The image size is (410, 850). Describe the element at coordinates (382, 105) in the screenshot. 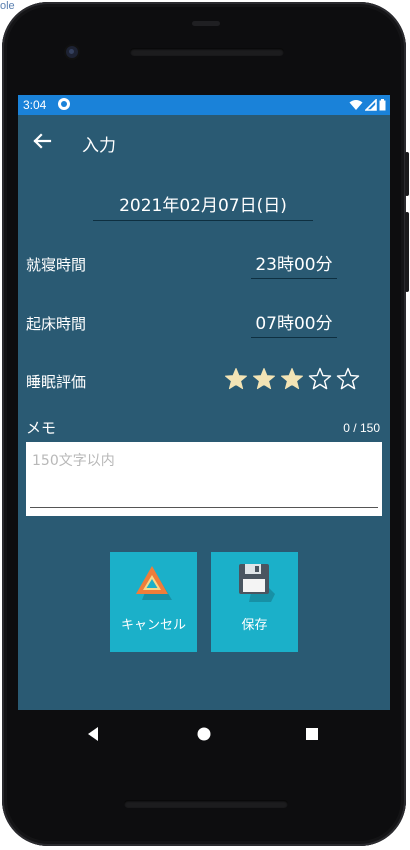

I see `battery-icon` at that location.